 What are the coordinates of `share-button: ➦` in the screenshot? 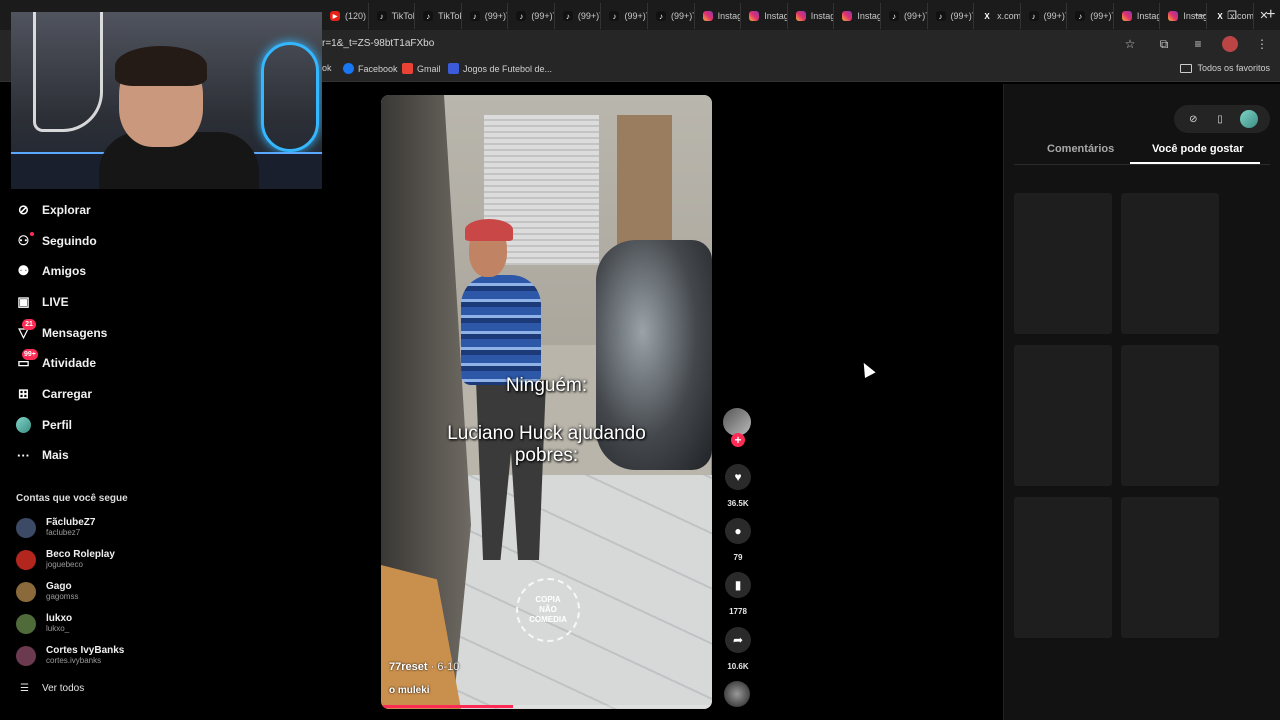 It's located at (738, 640).